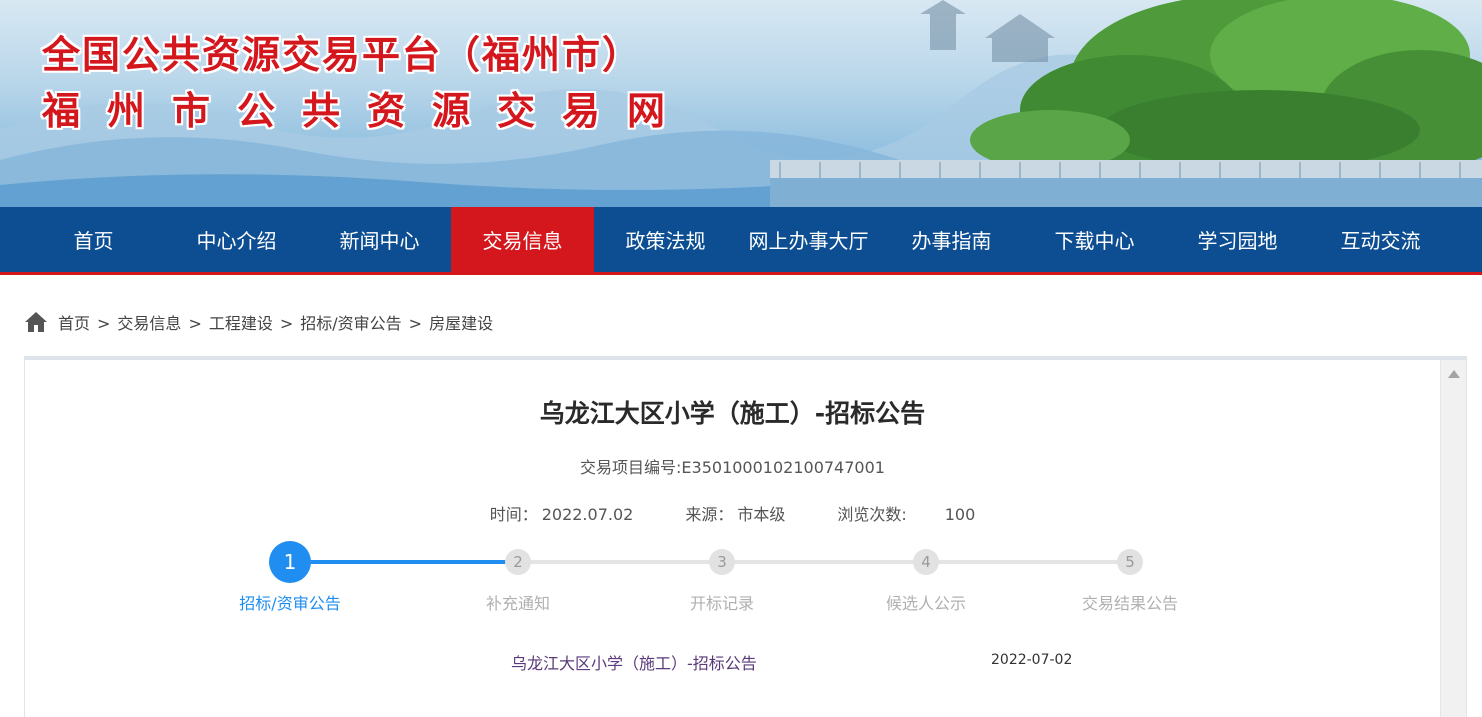 This screenshot has width=1482, height=717. I want to click on meta-views: 浏览次数: 100, so click(906, 513).